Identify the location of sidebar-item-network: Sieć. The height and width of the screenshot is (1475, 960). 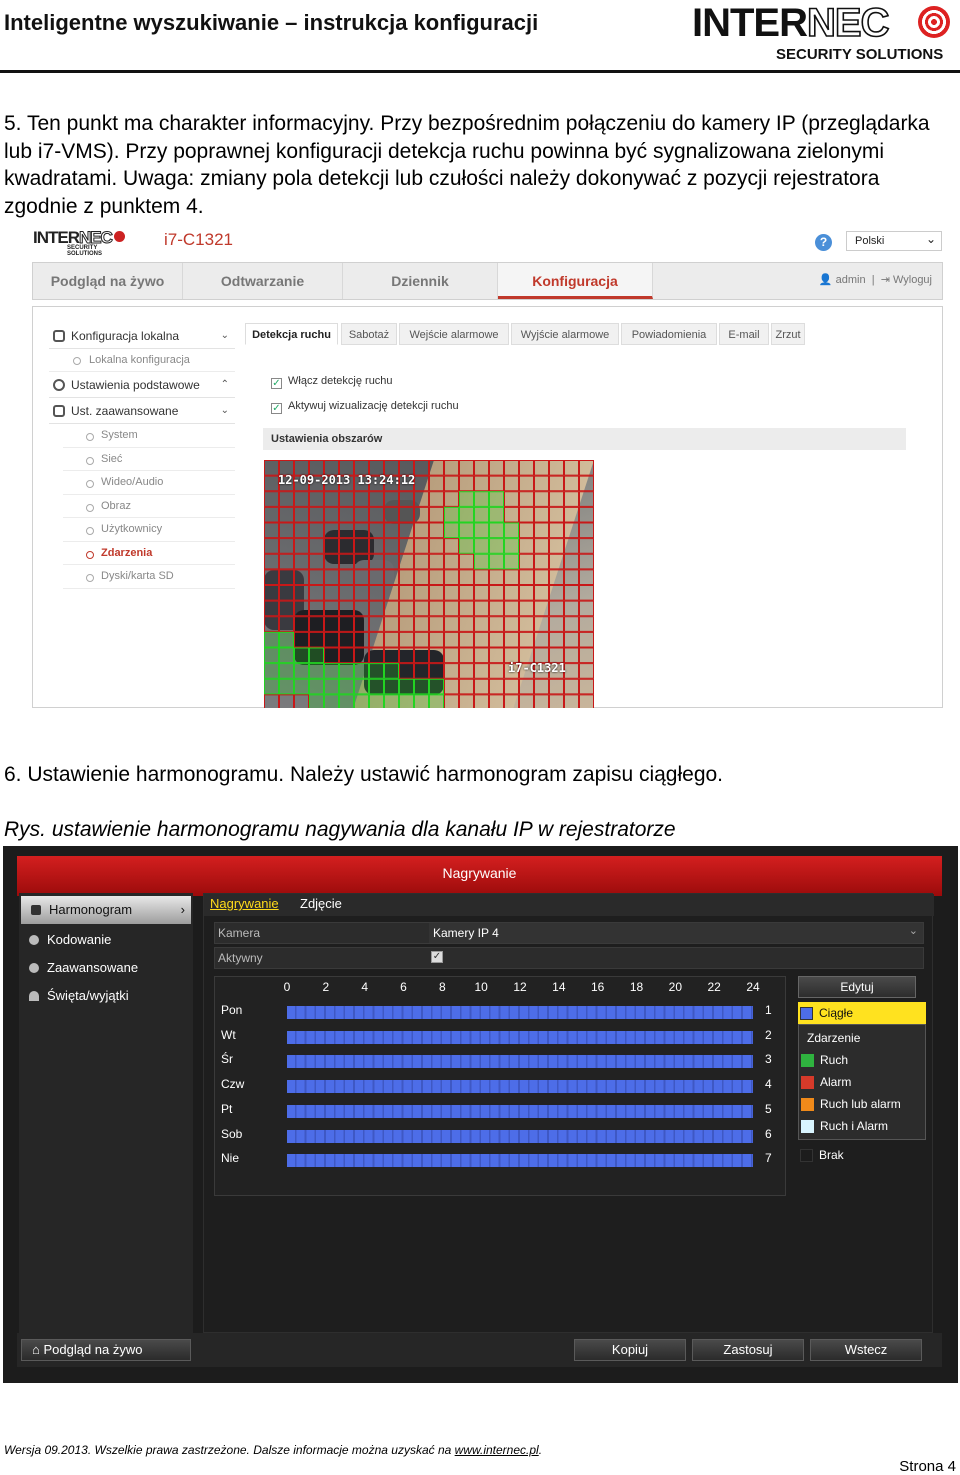
(149, 459).